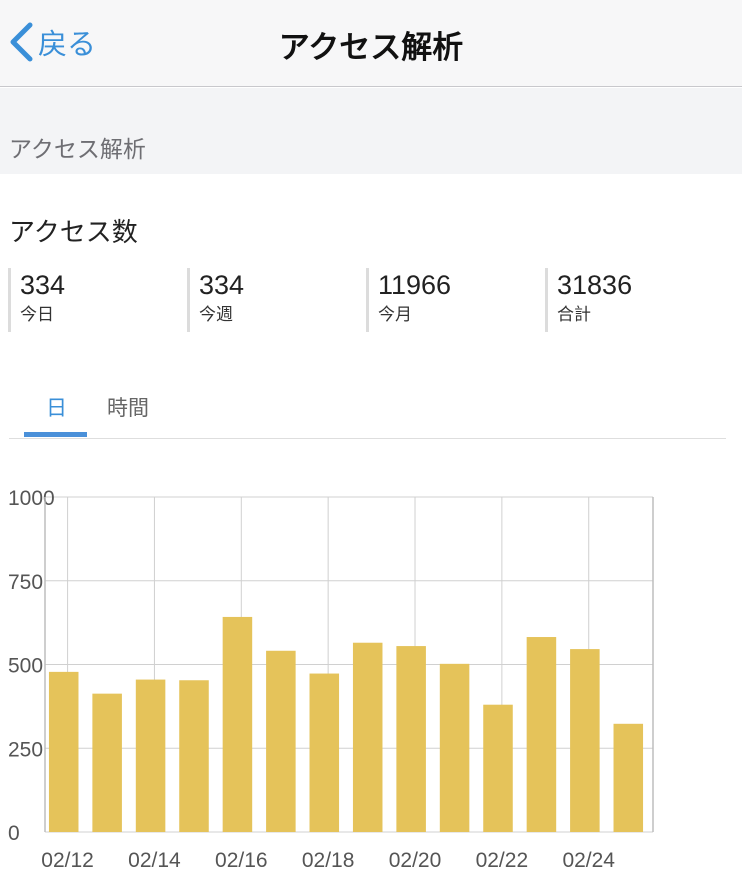 The image size is (742, 886). What do you see at coordinates (77, 150) in the screenshot?
I see `section-title: アクセス解析` at bounding box center [77, 150].